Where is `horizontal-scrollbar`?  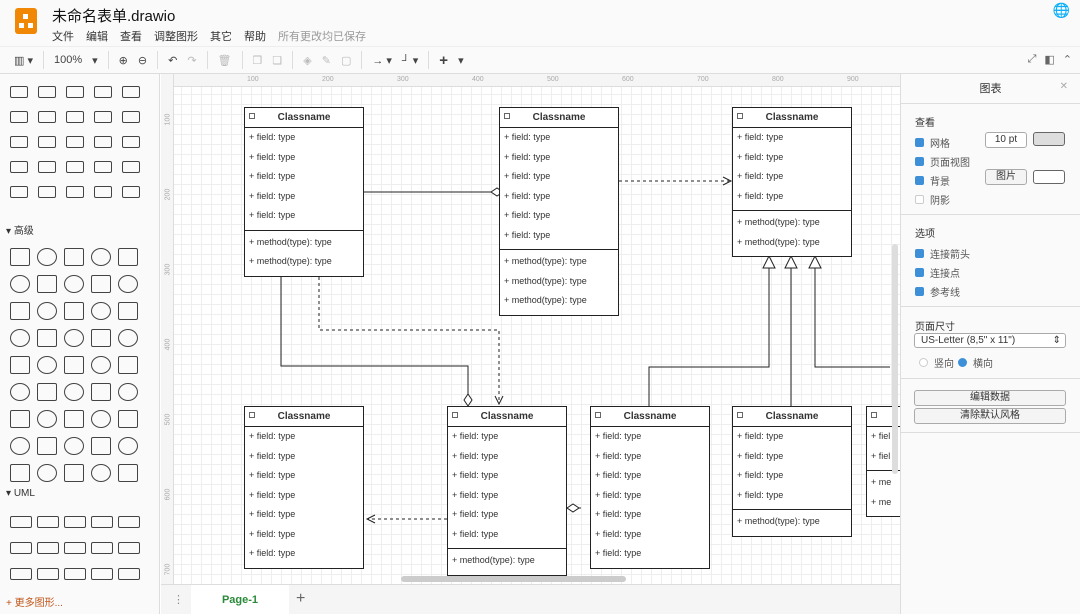
horizontal-scrollbar is located at coordinates (513, 579).